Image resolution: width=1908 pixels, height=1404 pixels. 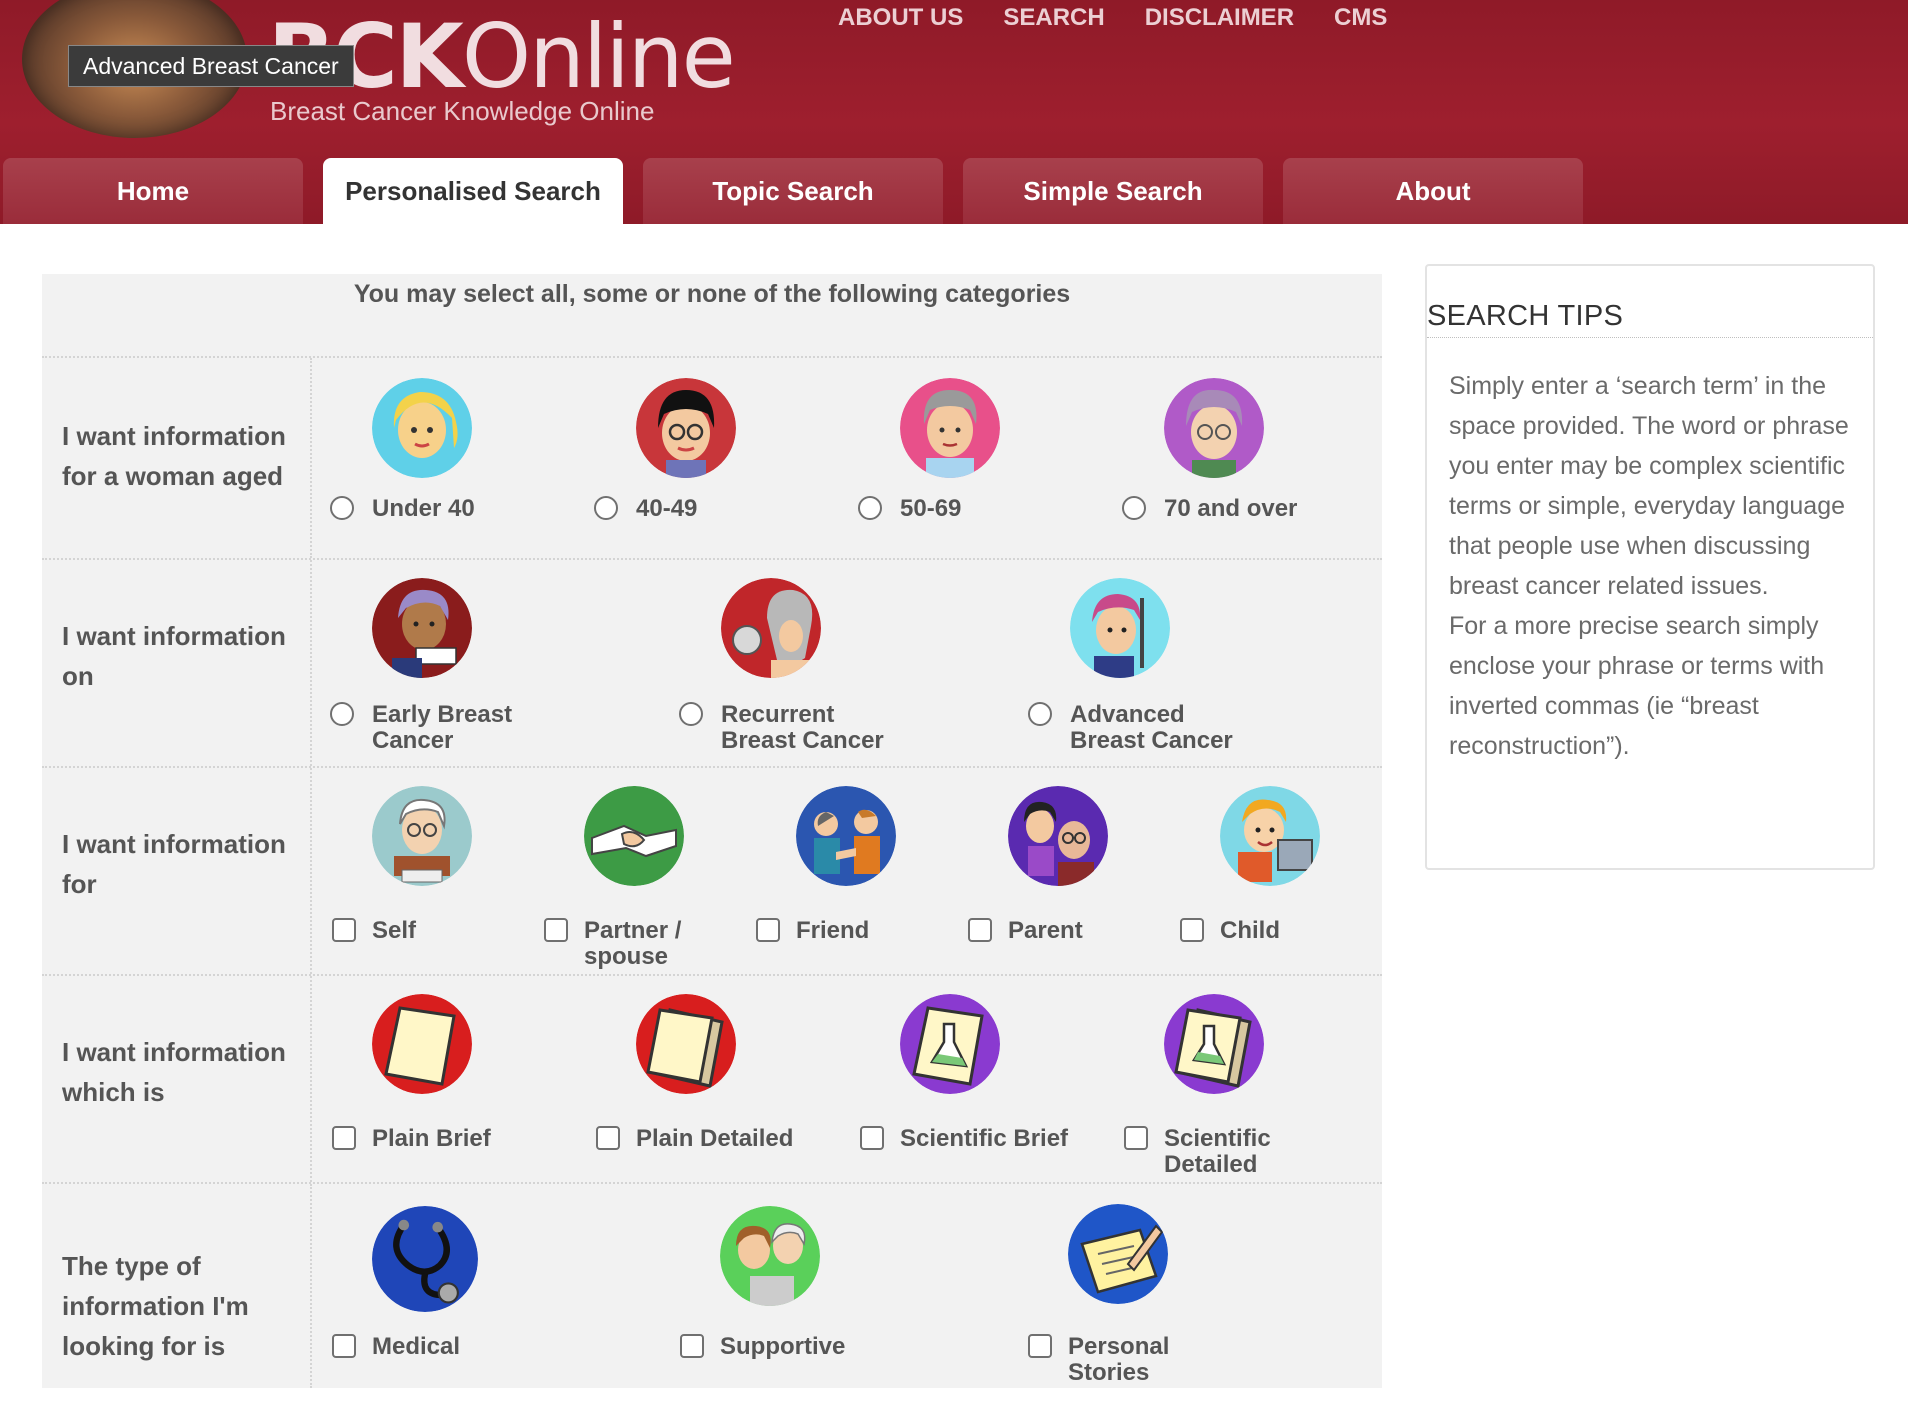 What do you see at coordinates (431, 1138) in the screenshot?
I see `option-label: Plain Brief` at bounding box center [431, 1138].